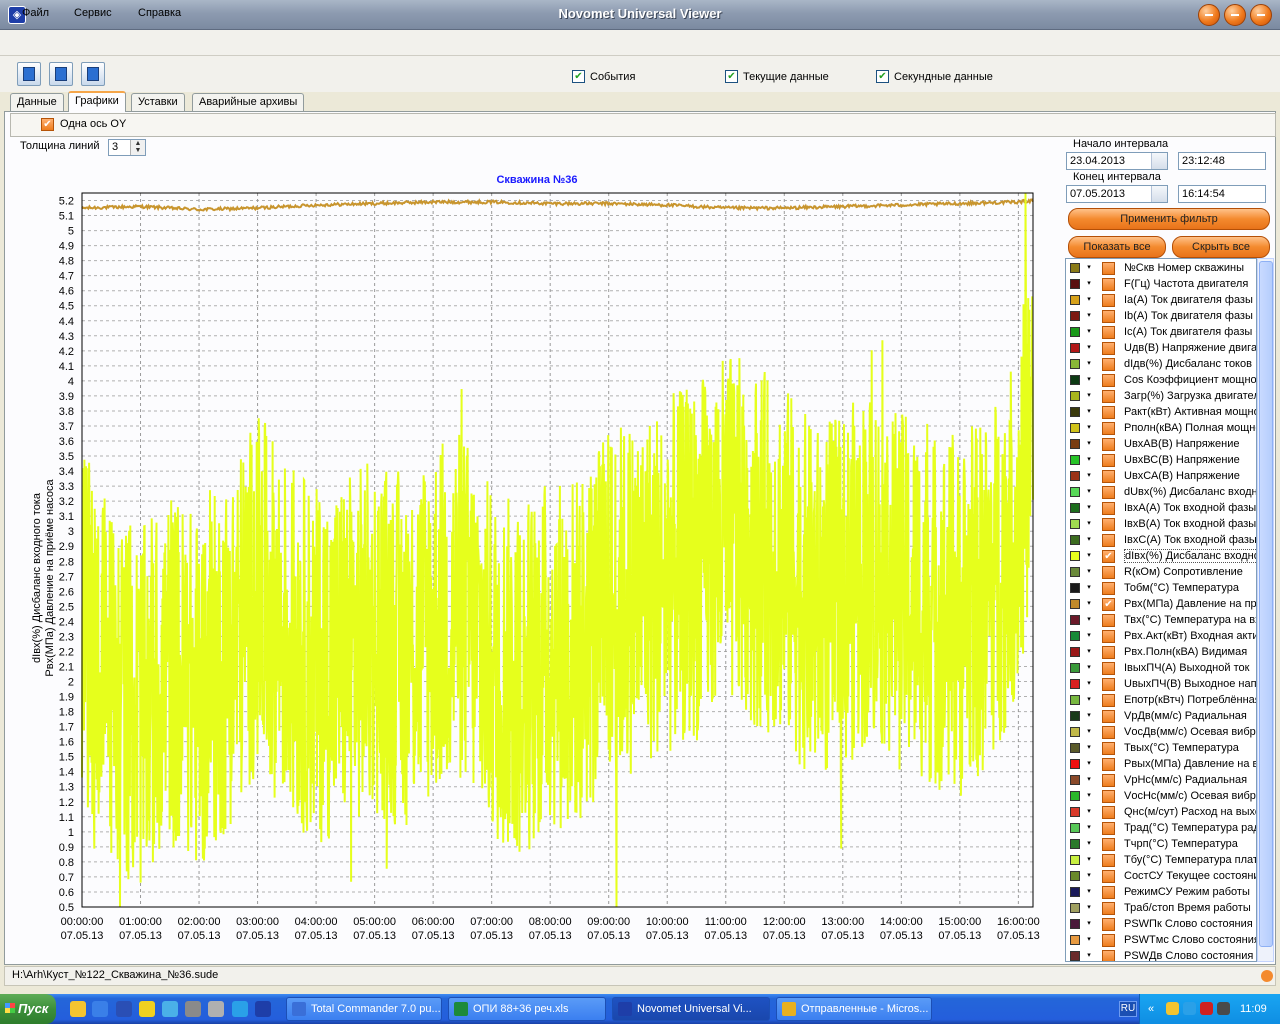 The height and width of the screenshot is (1024, 1280). I want to click on line-thickness-spinner: ▲ ▼, so click(137, 147).